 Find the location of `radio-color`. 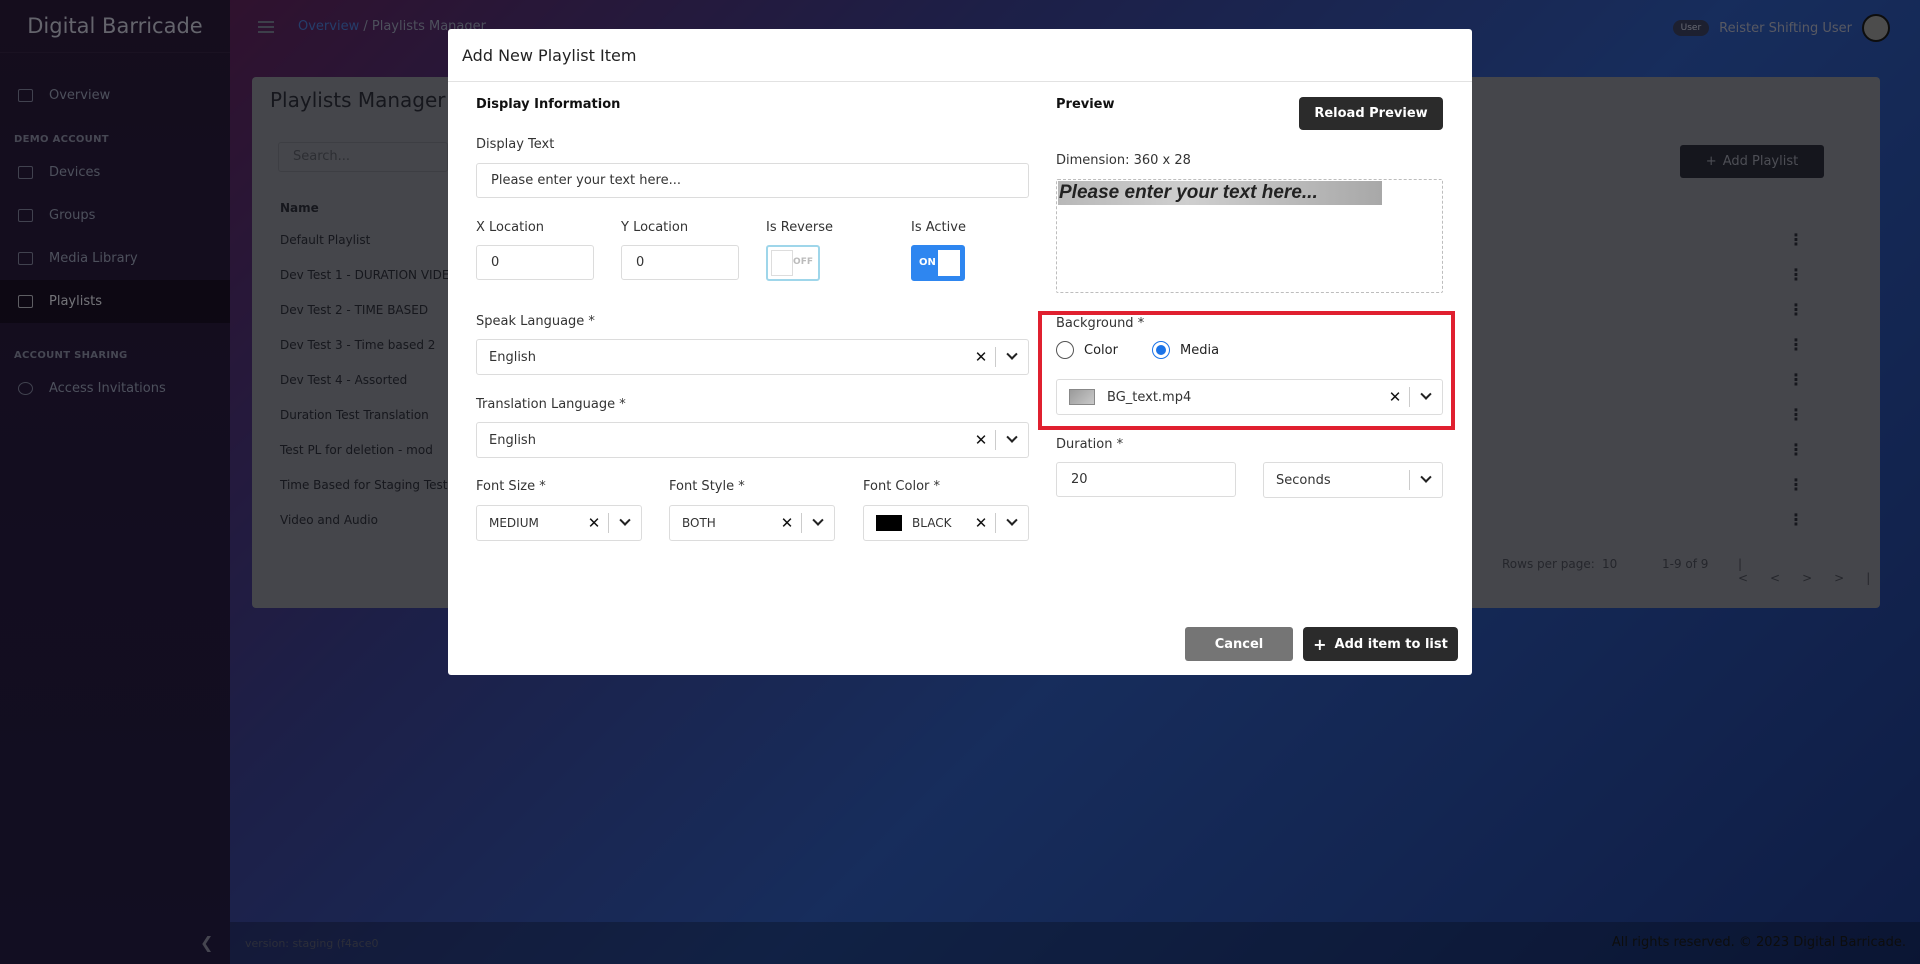

radio-color is located at coordinates (1065, 350).